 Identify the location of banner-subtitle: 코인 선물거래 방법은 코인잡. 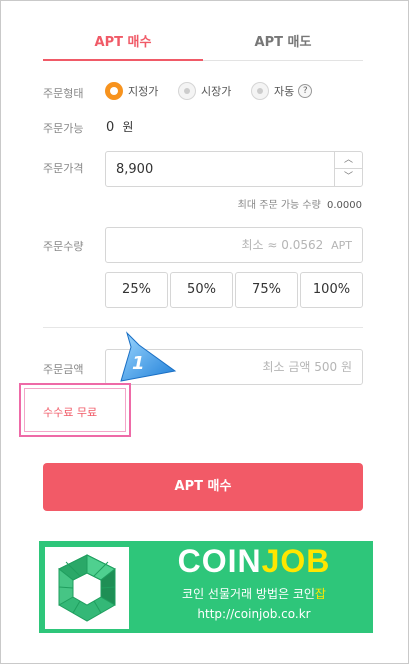
(254, 593).